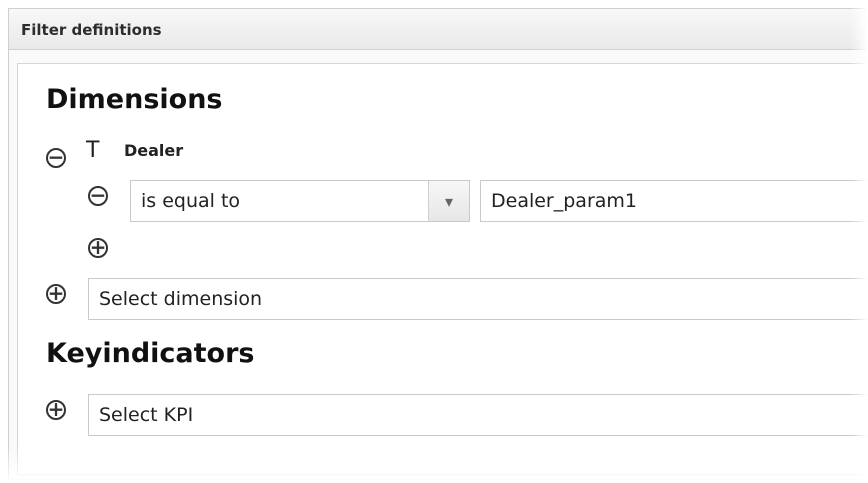 The width and height of the screenshot is (868, 483). I want to click on condition-value-text: Dealer_param1, so click(564, 201).